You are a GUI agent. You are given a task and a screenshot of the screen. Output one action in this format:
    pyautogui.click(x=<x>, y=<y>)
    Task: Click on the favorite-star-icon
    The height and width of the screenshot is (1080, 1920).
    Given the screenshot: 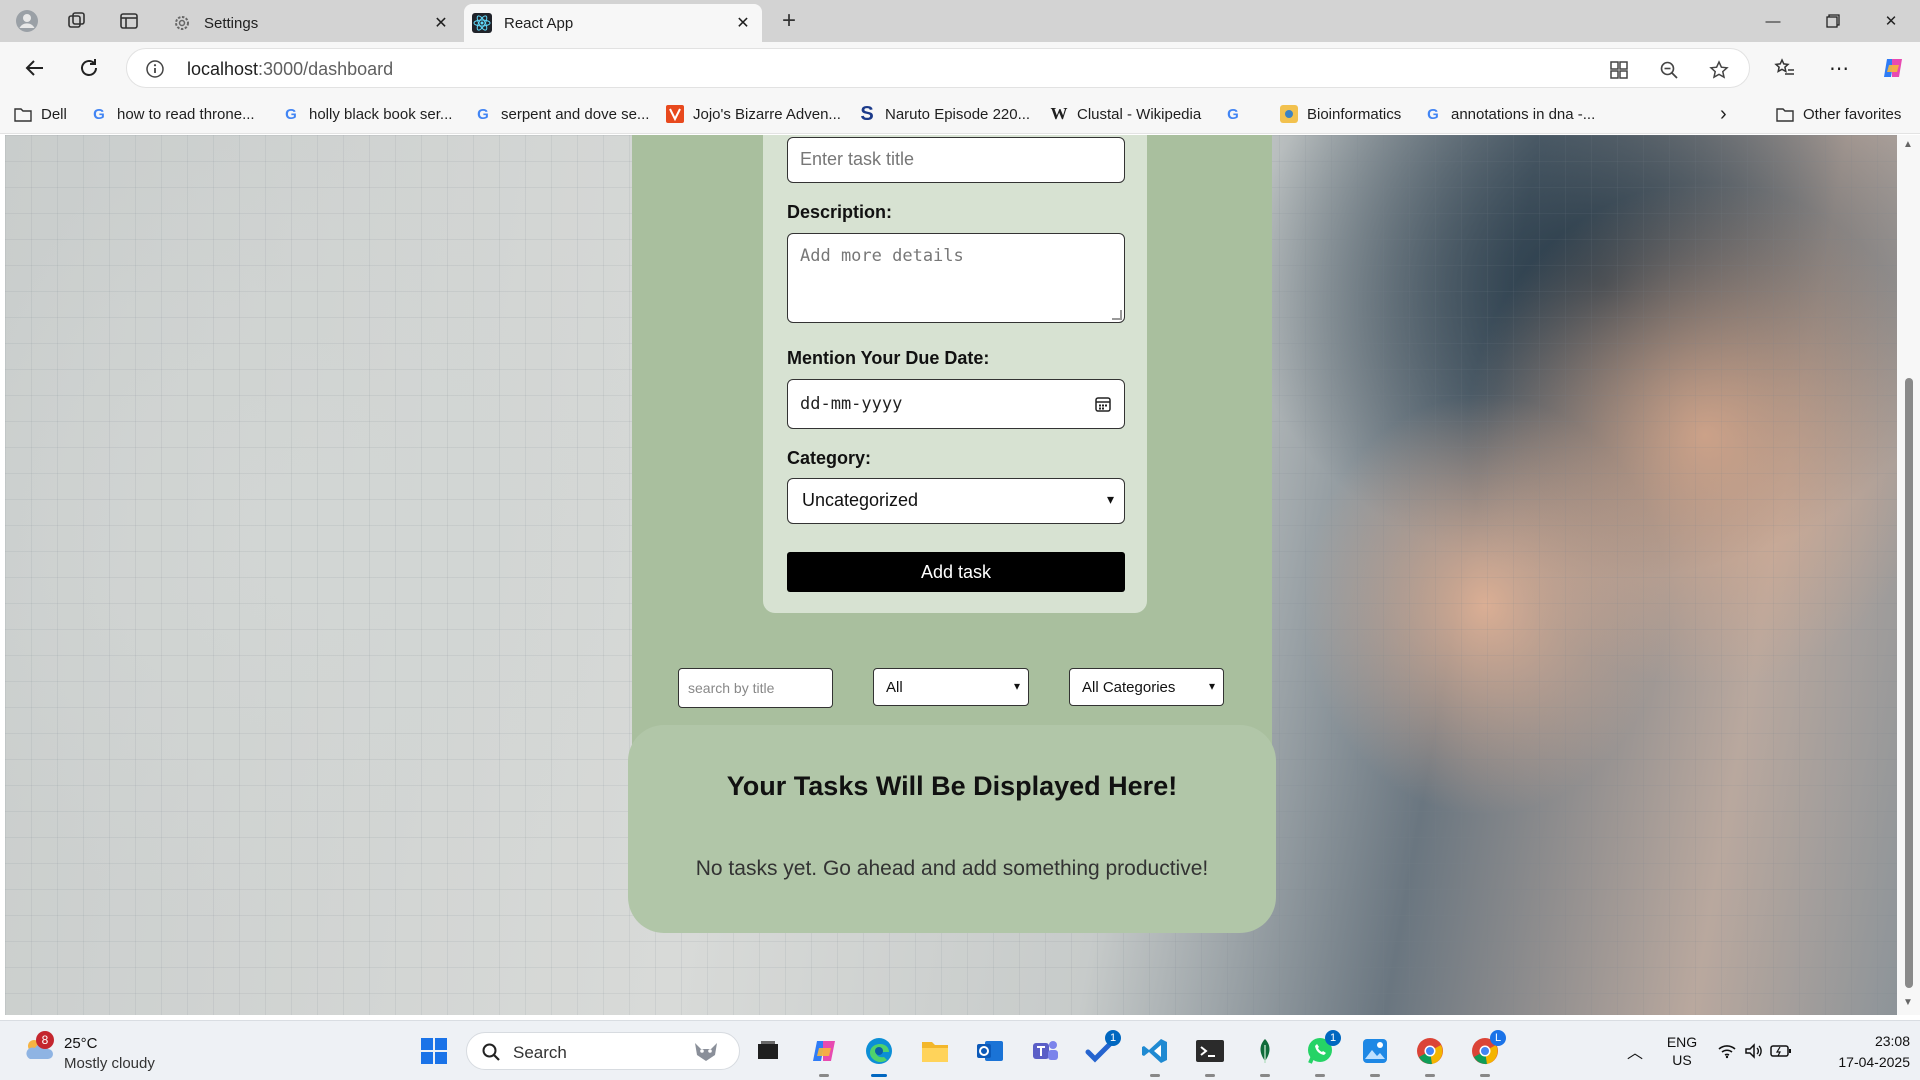 What is the action you would take?
    pyautogui.click(x=1719, y=70)
    